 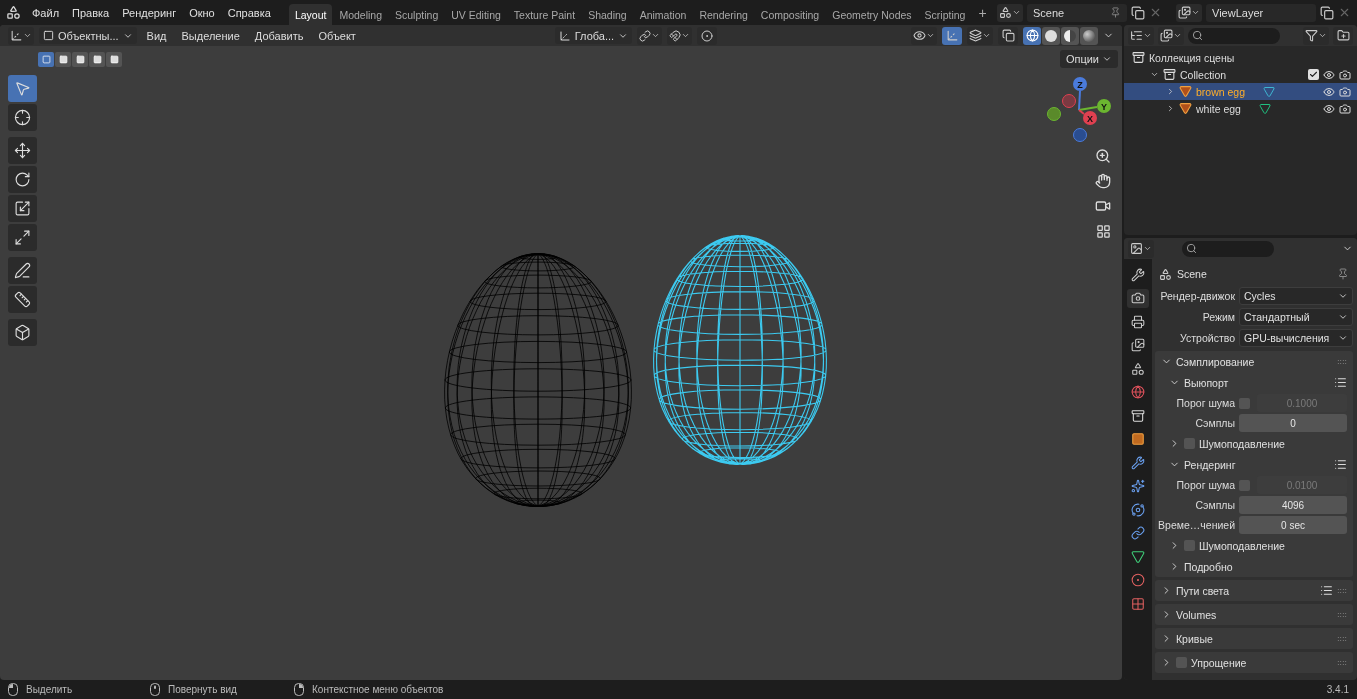 What do you see at coordinates (680, 35) in the screenshot?
I see `snap-button` at bounding box center [680, 35].